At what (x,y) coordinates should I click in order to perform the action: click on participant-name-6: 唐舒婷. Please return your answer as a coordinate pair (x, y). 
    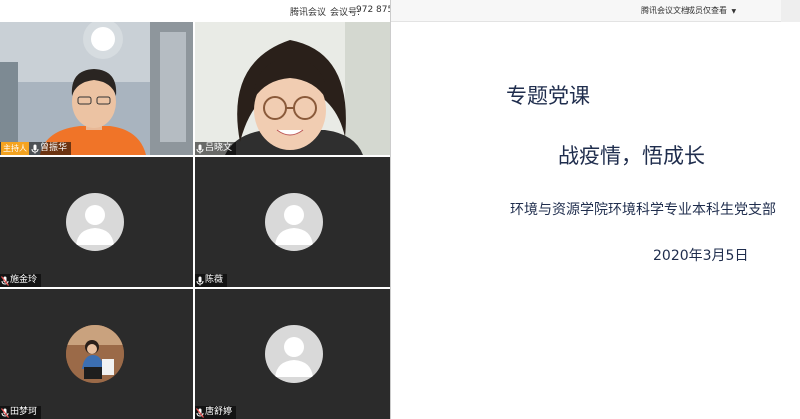
    Looking at the image, I should click on (219, 412).